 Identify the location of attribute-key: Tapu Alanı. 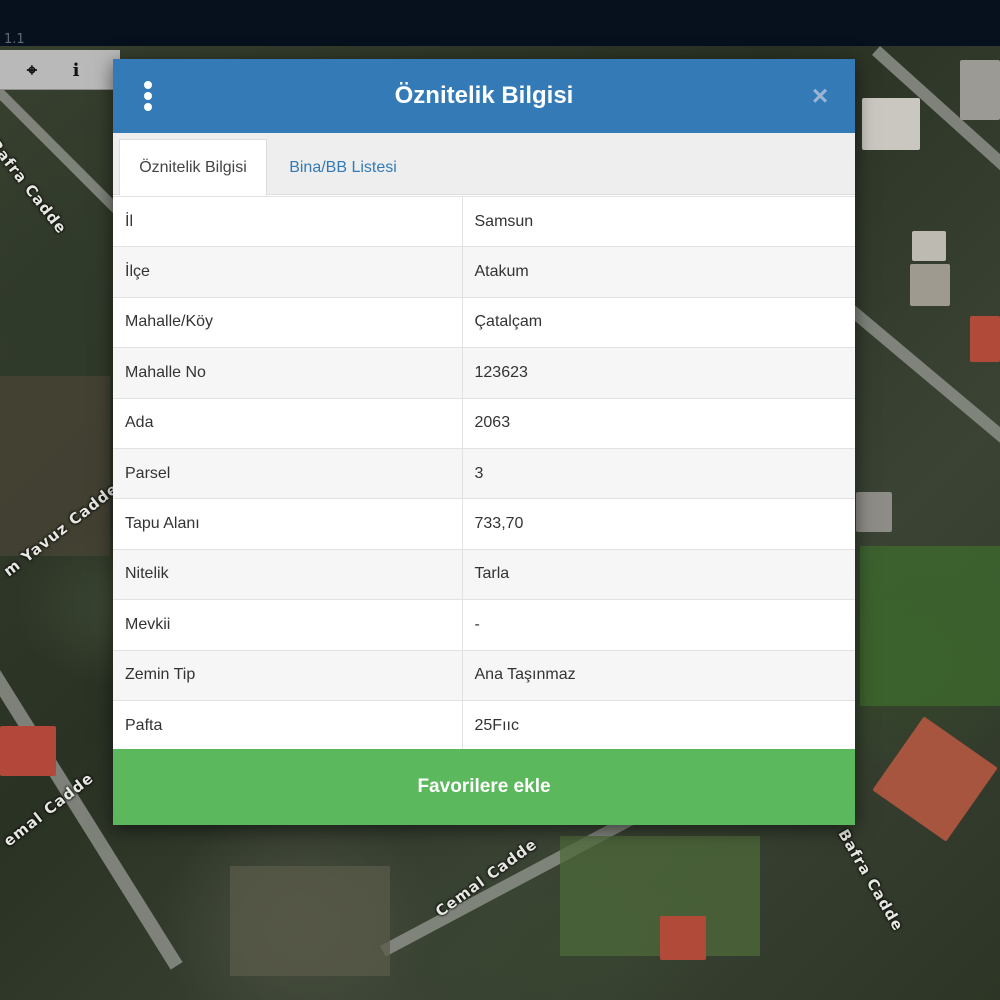
(288, 524).